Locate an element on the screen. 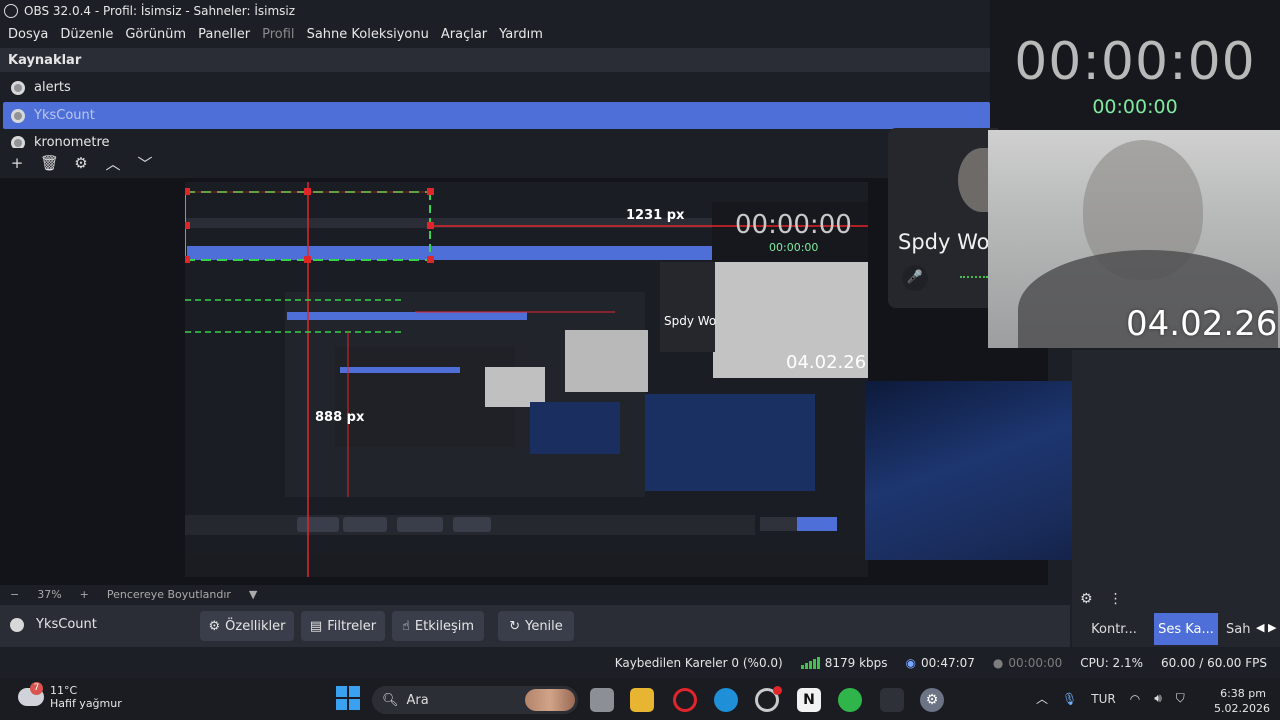  menu-file: Dosya is located at coordinates (28, 34).